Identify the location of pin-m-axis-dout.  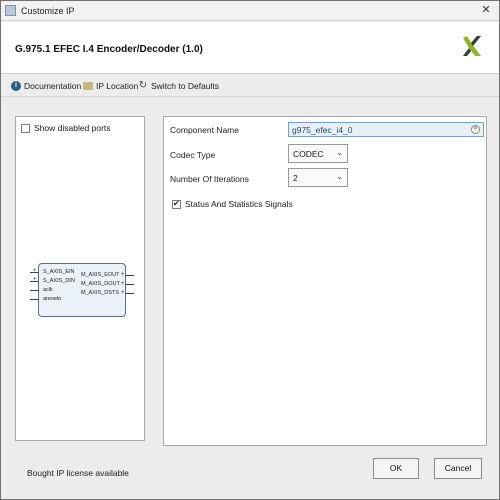
(129, 284).